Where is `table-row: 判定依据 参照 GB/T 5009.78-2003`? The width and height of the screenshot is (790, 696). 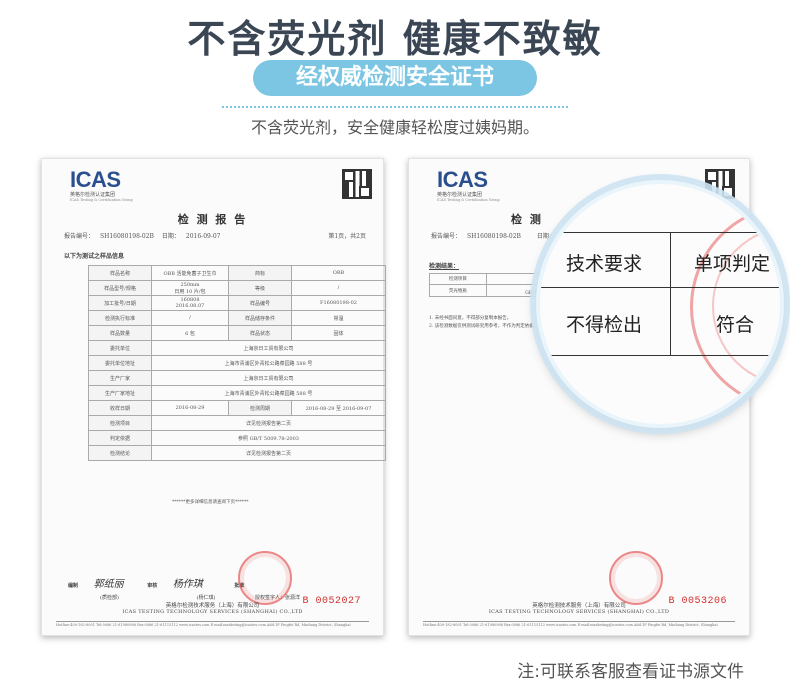
table-row: 判定依据 参照 GB/T 5009.78-2003 is located at coordinates (237, 438).